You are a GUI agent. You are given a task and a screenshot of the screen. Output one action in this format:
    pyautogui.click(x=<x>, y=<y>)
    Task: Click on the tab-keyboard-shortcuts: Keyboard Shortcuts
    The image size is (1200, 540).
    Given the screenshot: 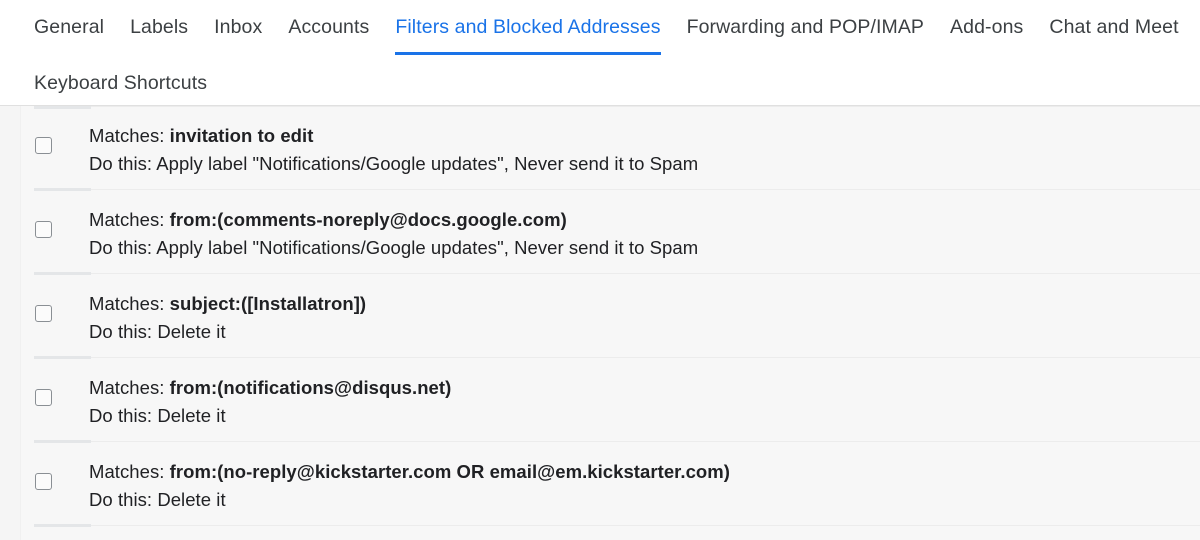 What is the action you would take?
    pyautogui.click(x=120, y=80)
    